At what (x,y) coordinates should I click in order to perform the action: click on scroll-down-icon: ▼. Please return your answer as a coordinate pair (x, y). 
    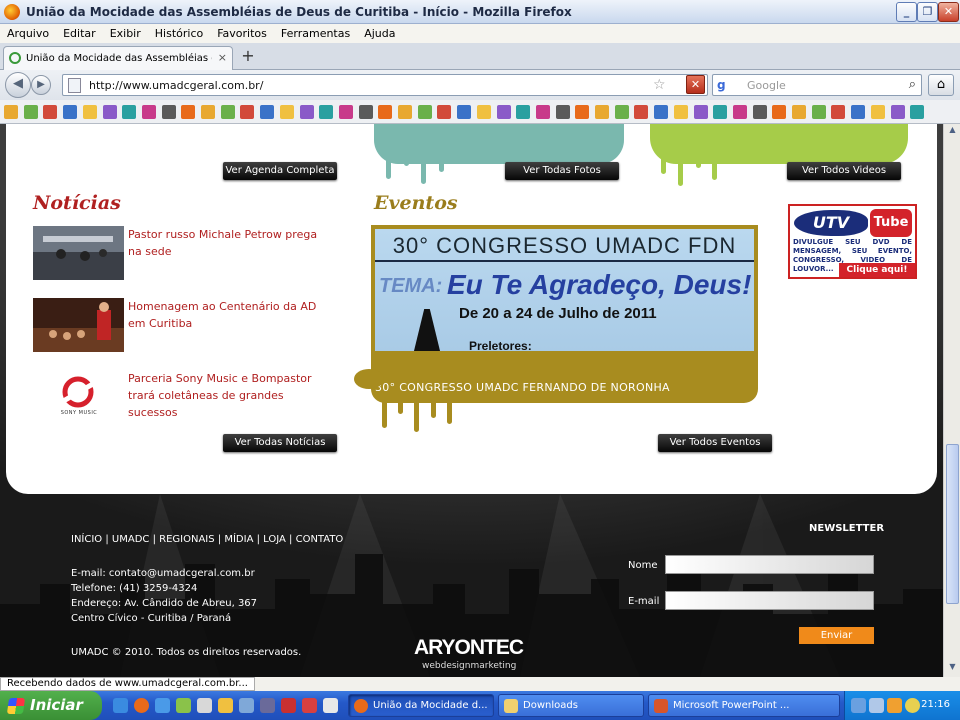
    Looking at the image, I should click on (952, 669).